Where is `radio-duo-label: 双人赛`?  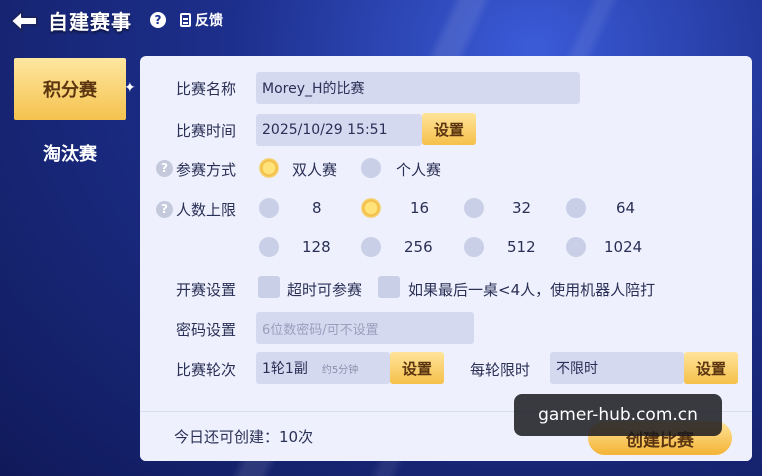
radio-duo-label: 双人赛 is located at coordinates (315, 170).